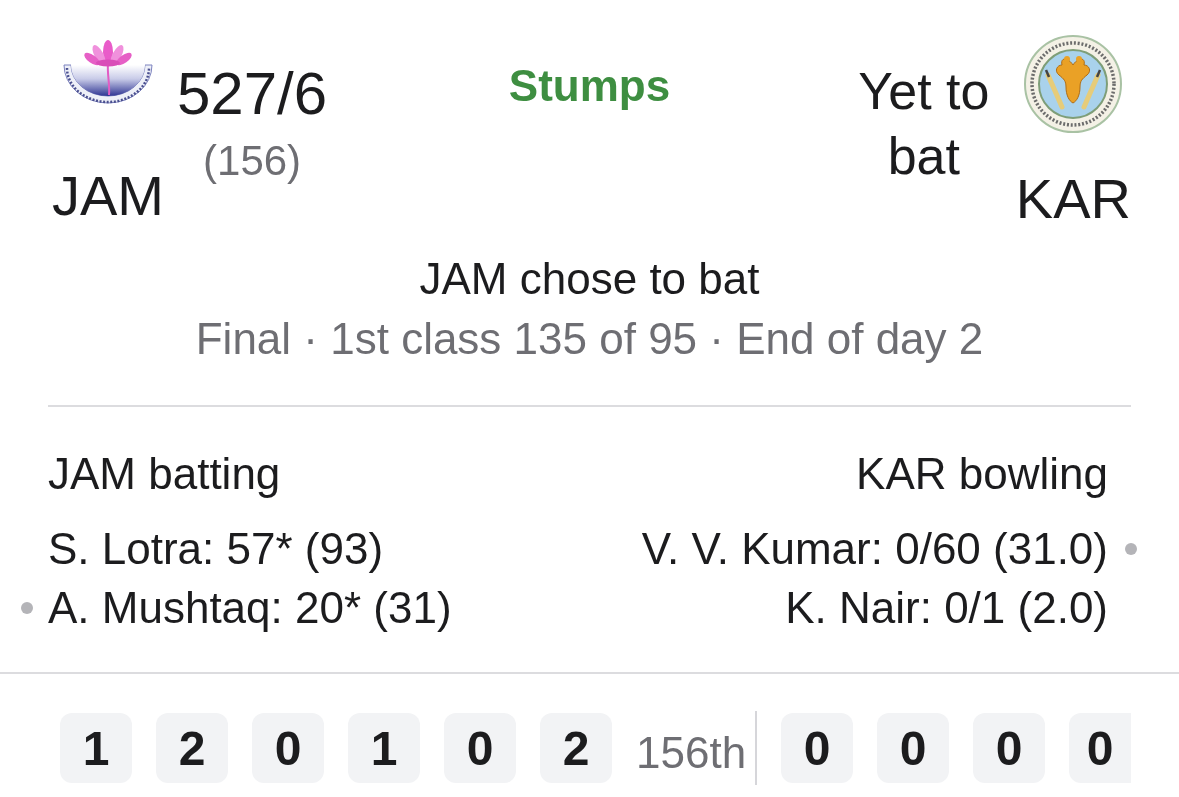 The width and height of the screenshot is (1179, 797). What do you see at coordinates (108, 196) in the screenshot?
I see `team-name: JAM` at bounding box center [108, 196].